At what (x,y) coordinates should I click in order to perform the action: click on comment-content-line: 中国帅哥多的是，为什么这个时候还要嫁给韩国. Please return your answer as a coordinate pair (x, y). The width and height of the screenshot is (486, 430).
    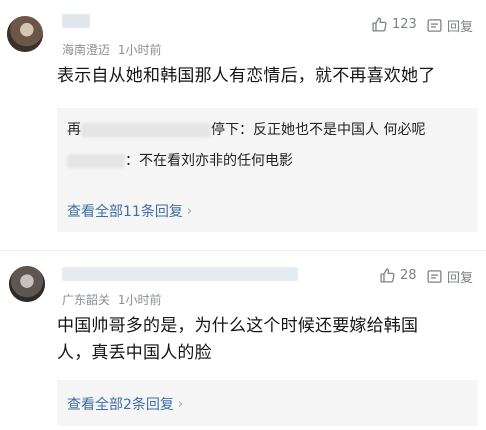
    Looking at the image, I should click on (238, 326).